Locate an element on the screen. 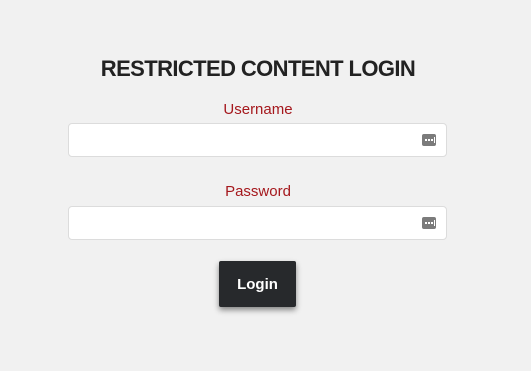 The height and width of the screenshot is (371, 531). username-label: Username is located at coordinates (258, 109).